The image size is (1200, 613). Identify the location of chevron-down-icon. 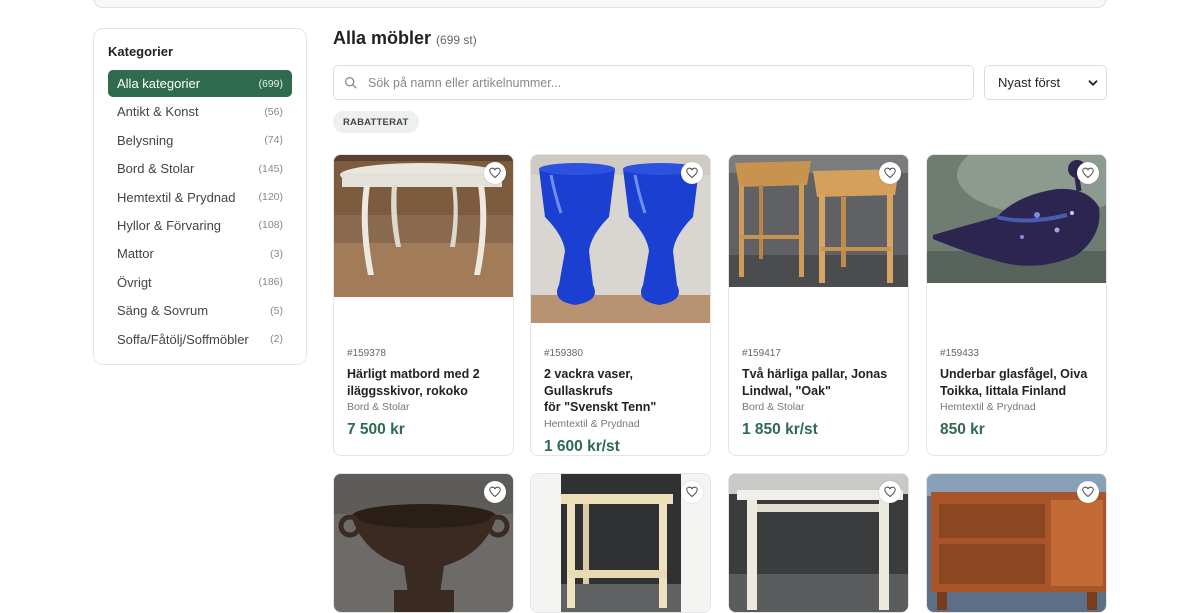
(1093, 82).